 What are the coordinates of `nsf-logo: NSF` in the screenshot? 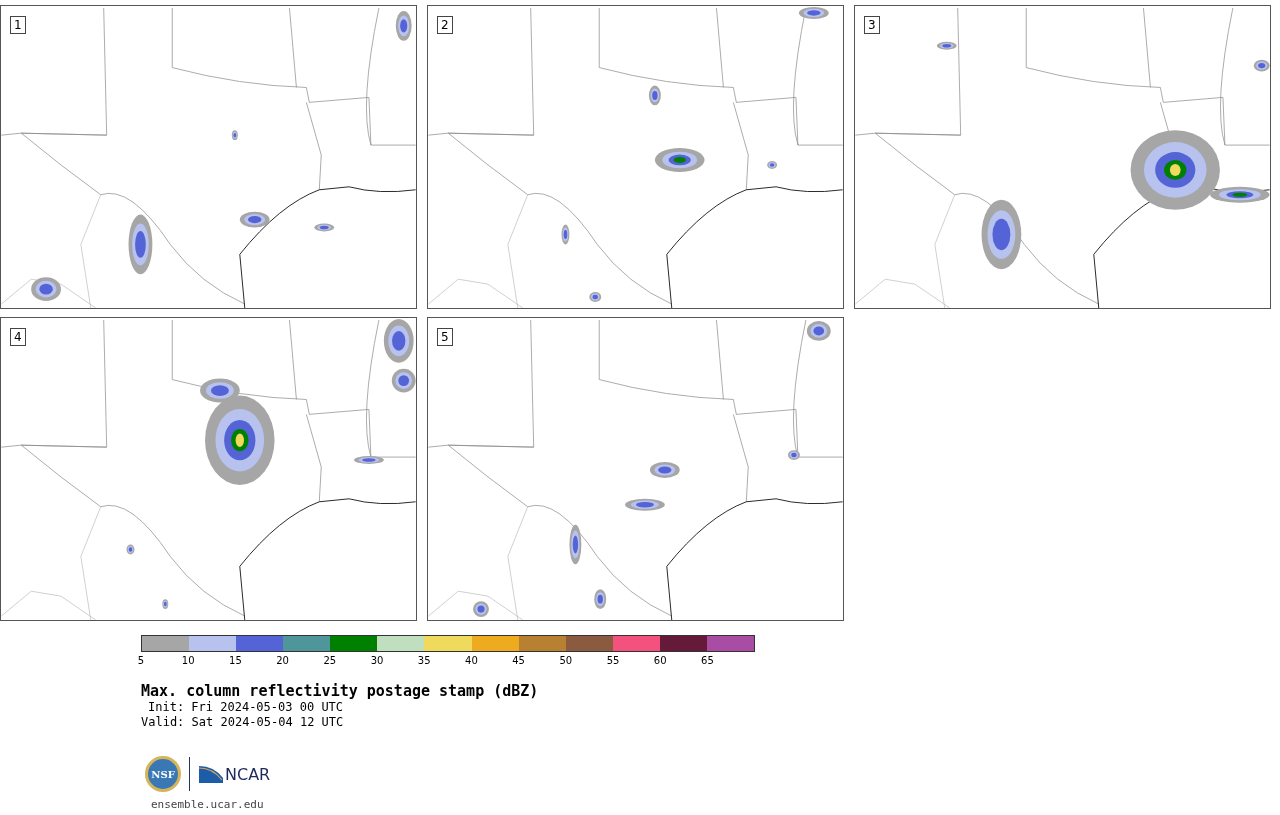 It's located at (163, 774).